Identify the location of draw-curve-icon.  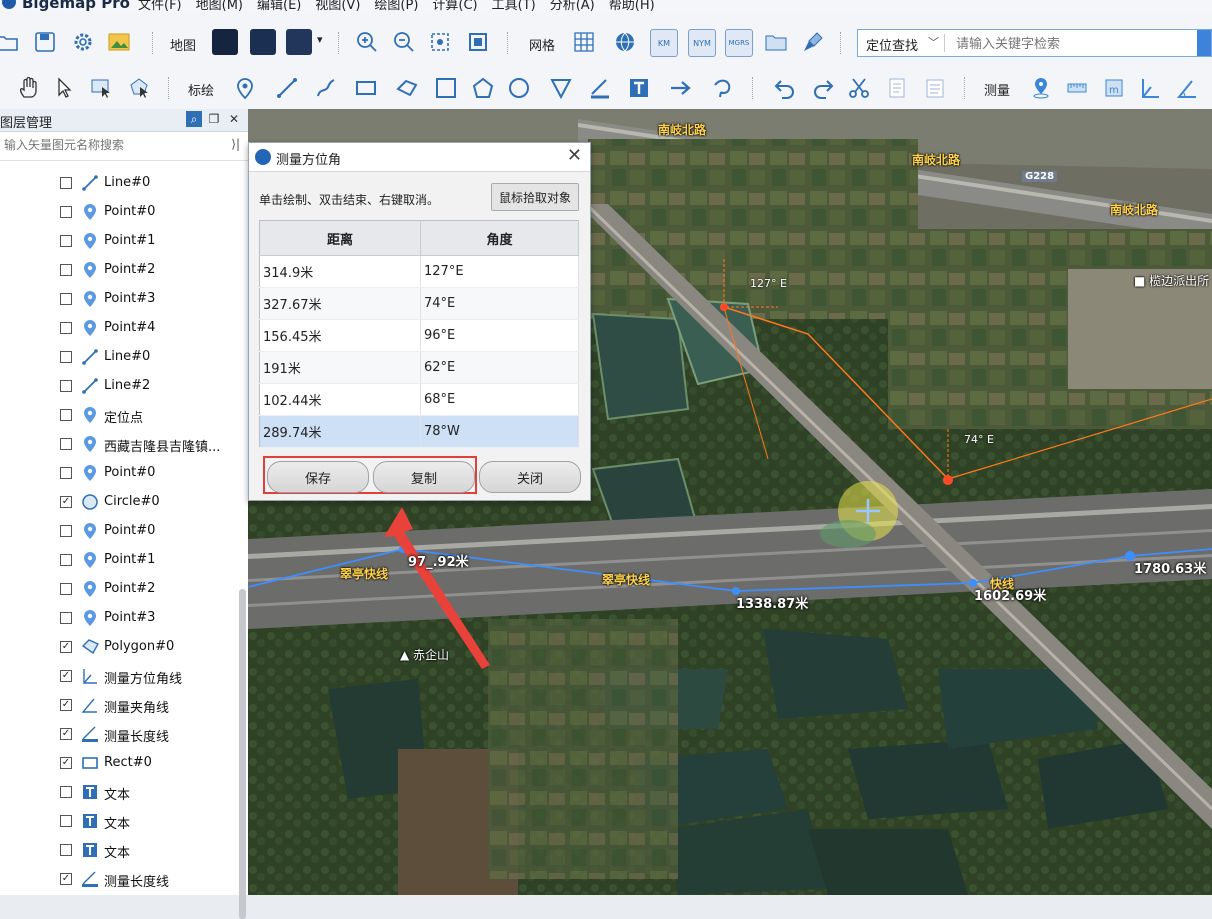
(326, 88).